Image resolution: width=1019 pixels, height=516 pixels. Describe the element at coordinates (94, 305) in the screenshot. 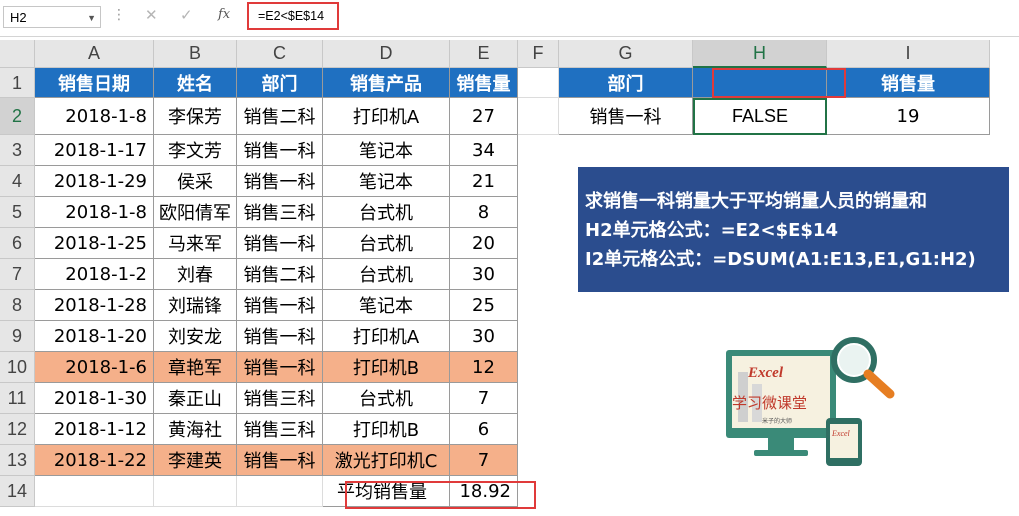

I see `table-cell: 2018-1-28` at that location.